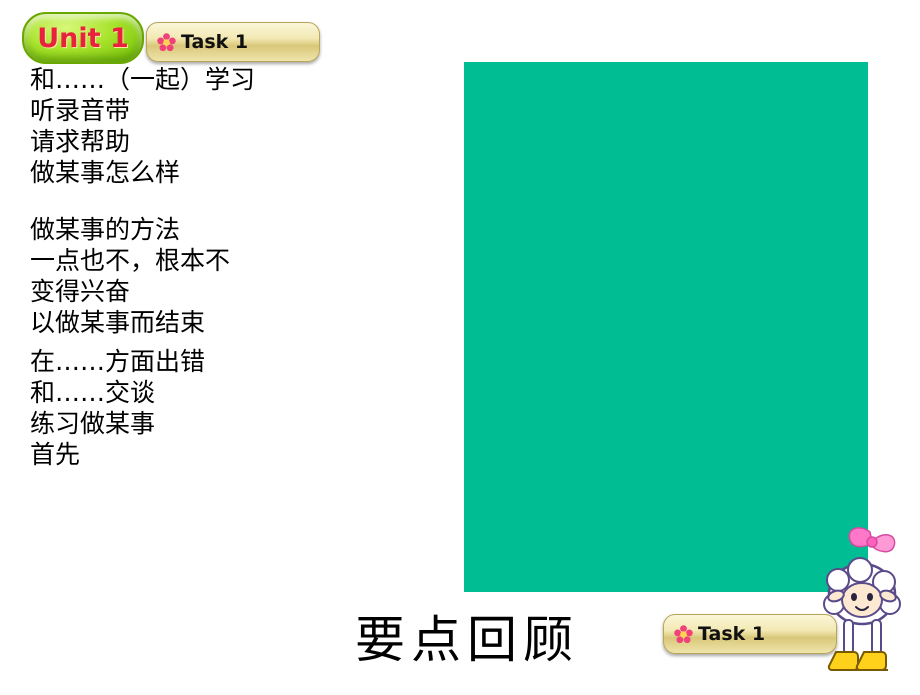  Describe the element at coordinates (80, 141) in the screenshot. I see `phrase-line: 请求帮助` at that location.